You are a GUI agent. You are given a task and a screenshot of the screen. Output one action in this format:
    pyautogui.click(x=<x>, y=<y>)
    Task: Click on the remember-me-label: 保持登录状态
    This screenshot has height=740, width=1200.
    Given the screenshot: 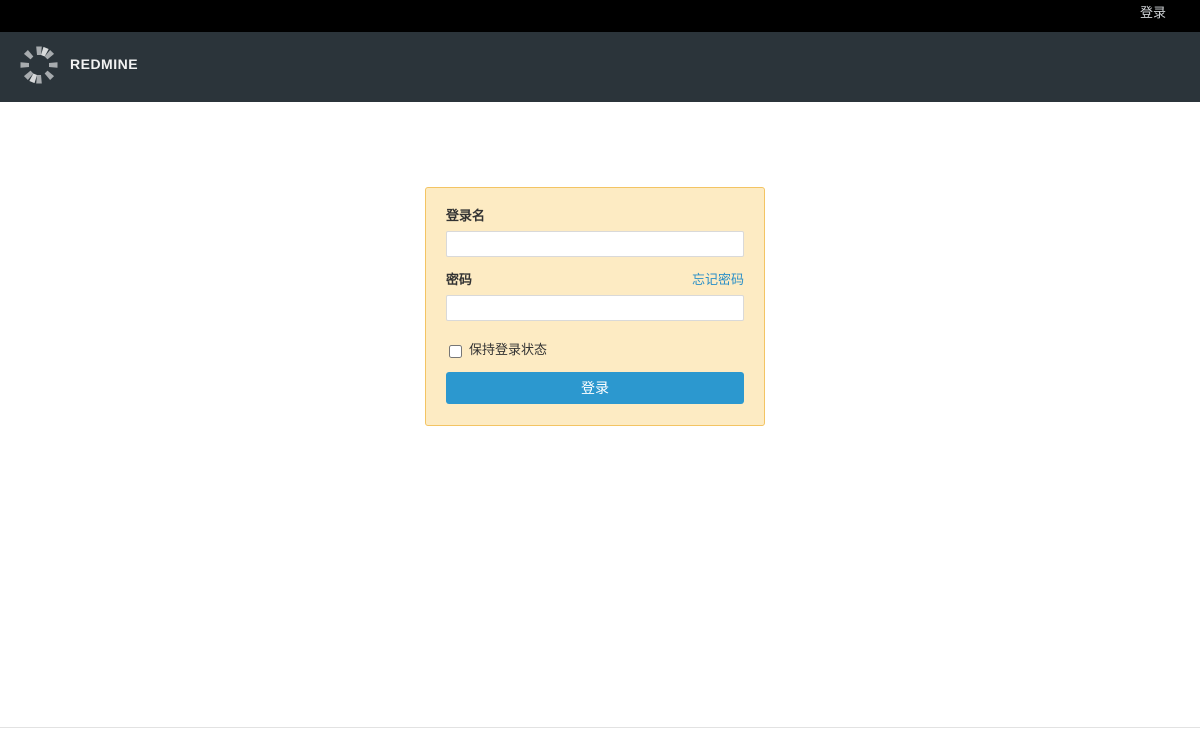 What is the action you would take?
    pyautogui.click(x=508, y=351)
    